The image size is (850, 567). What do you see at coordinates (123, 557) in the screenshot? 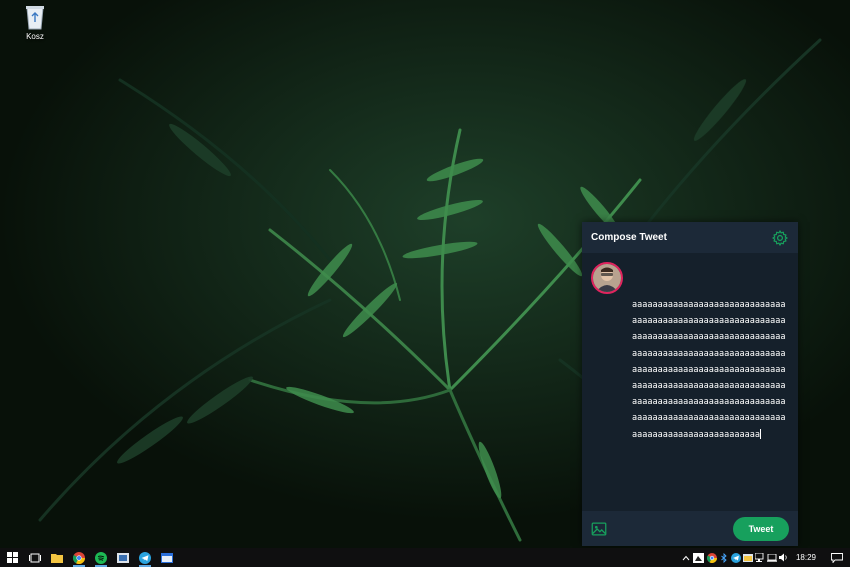
I see `photos-icon` at bounding box center [123, 557].